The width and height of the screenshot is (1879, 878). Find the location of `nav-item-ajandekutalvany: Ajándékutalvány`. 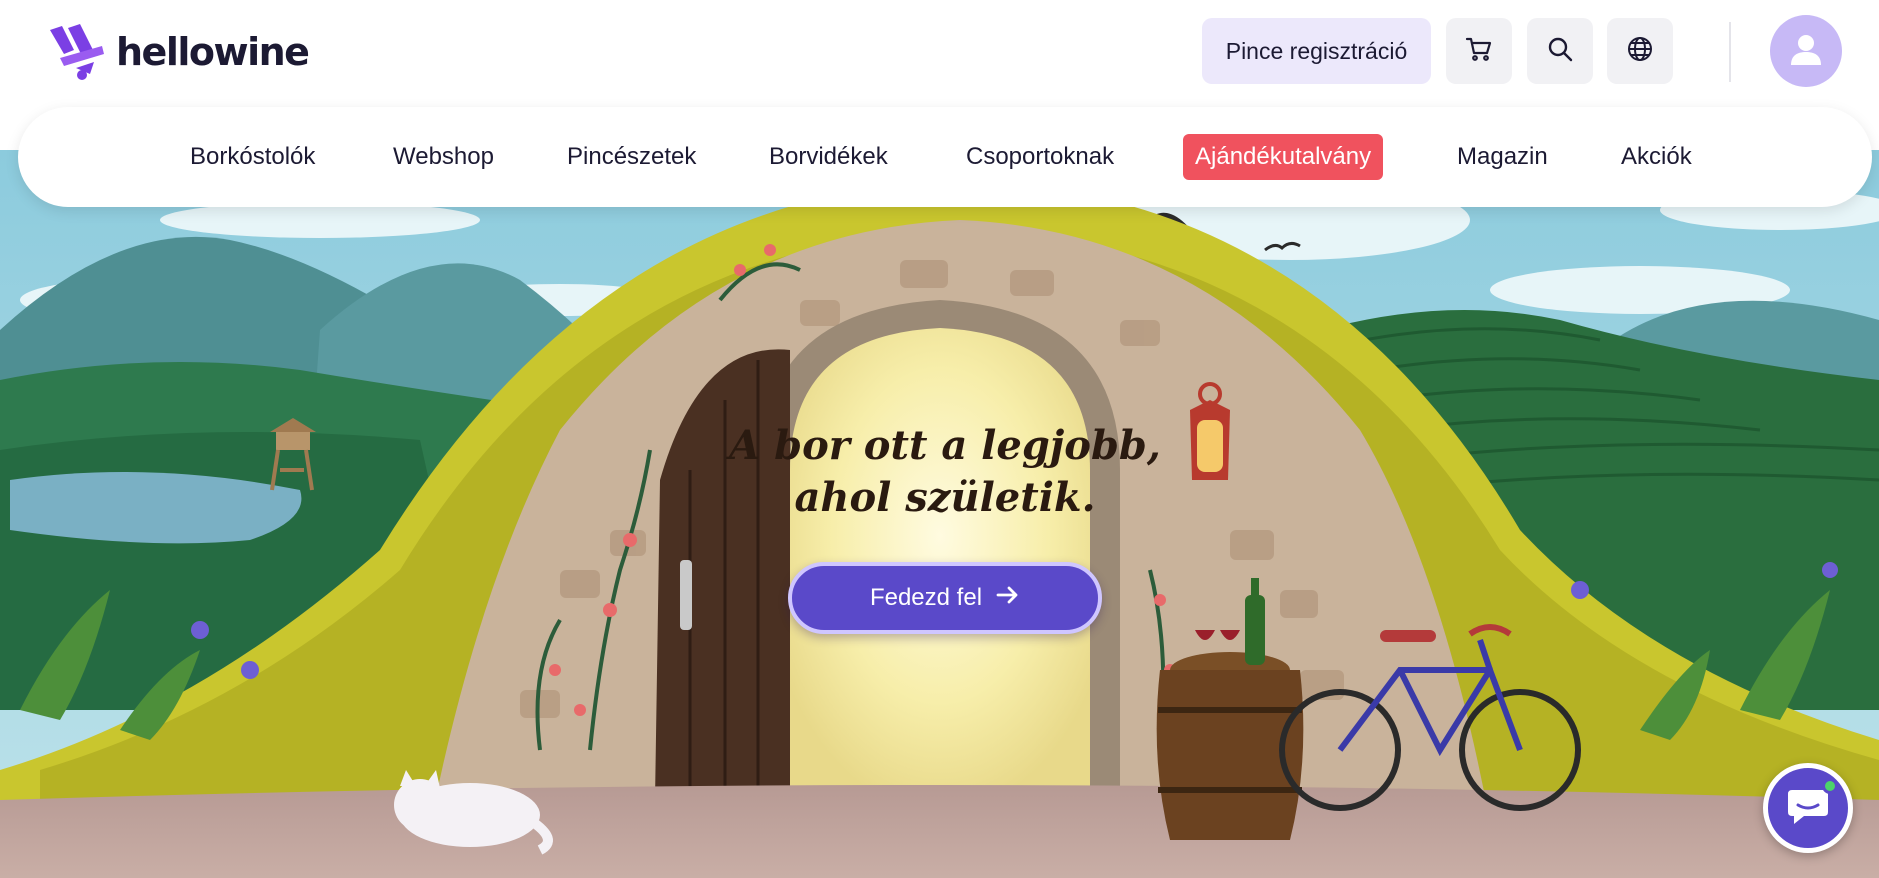

nav-item-ajandekutalvany: Ajándékutalvány is located at coordinates (1283, 157).